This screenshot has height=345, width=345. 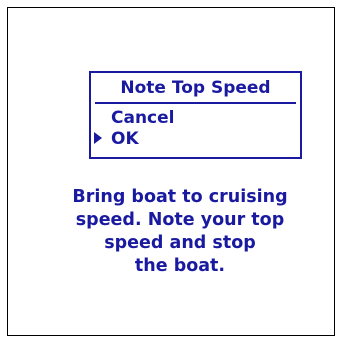 I want to click on instruction-line-4: the boat., so click(x=180, y=266).